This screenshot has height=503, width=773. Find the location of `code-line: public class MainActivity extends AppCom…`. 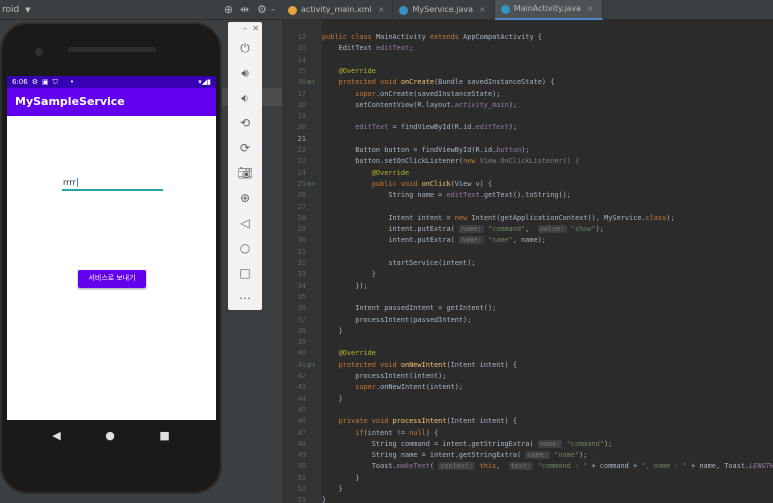

code-line: public class MainActivity extends AppCom… is located at coordinates (547, 37).